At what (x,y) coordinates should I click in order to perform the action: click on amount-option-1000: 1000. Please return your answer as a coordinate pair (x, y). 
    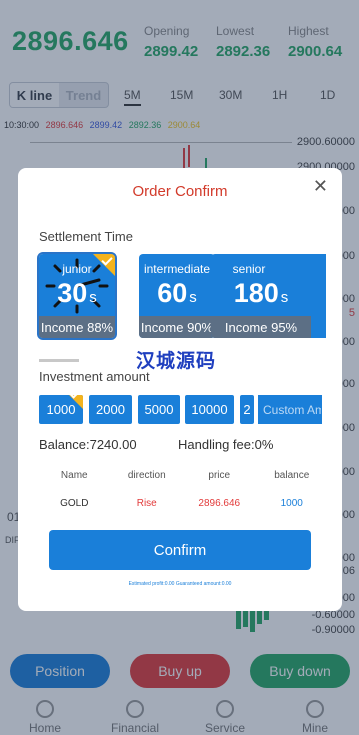
    Looking at the image, I should click on (61, 409).